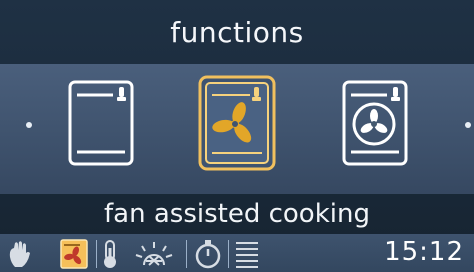 This screenshot has height=272, width=474. Describe the element at coordinates (29, 125) in the screenshot. I see `scroll-left-indicator` at that location.